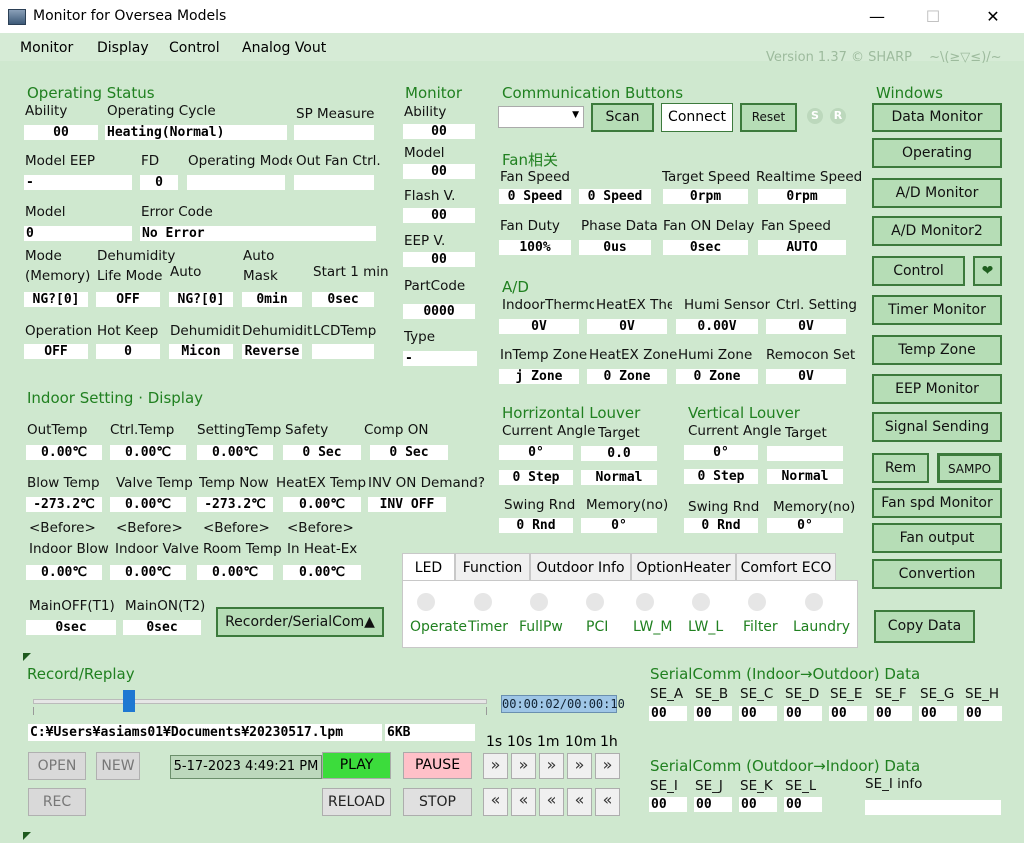 This screenshot has width=1024, height=843. Describe the element at coordinates (551, 802) in the screenshot. I see `back-1m-button: «` at that location.